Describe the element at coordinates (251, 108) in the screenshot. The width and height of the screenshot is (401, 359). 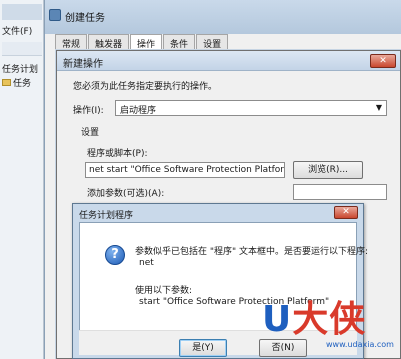
I see `action-select: 启动程序 ▼` at that location.